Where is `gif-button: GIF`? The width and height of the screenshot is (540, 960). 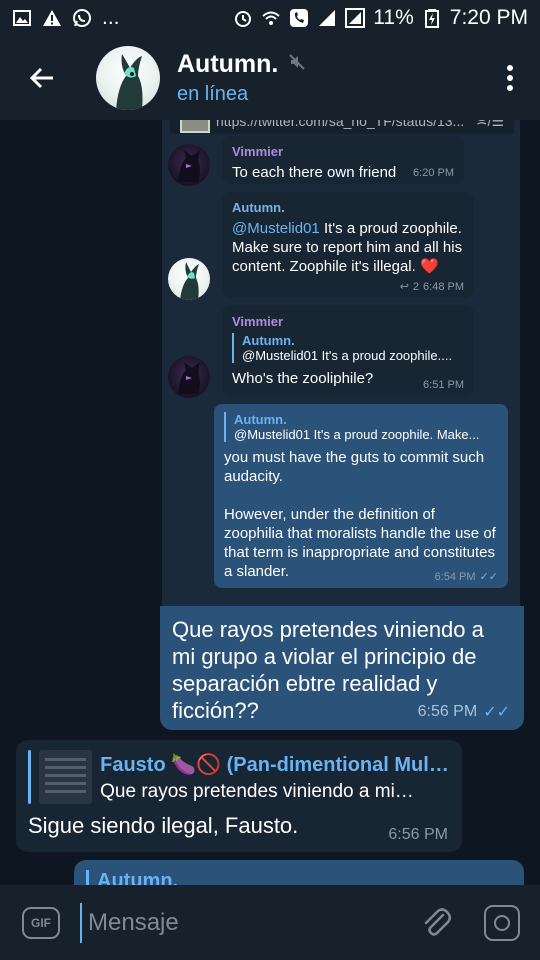 gif-button: GIF is located at coordinates (41, 922).